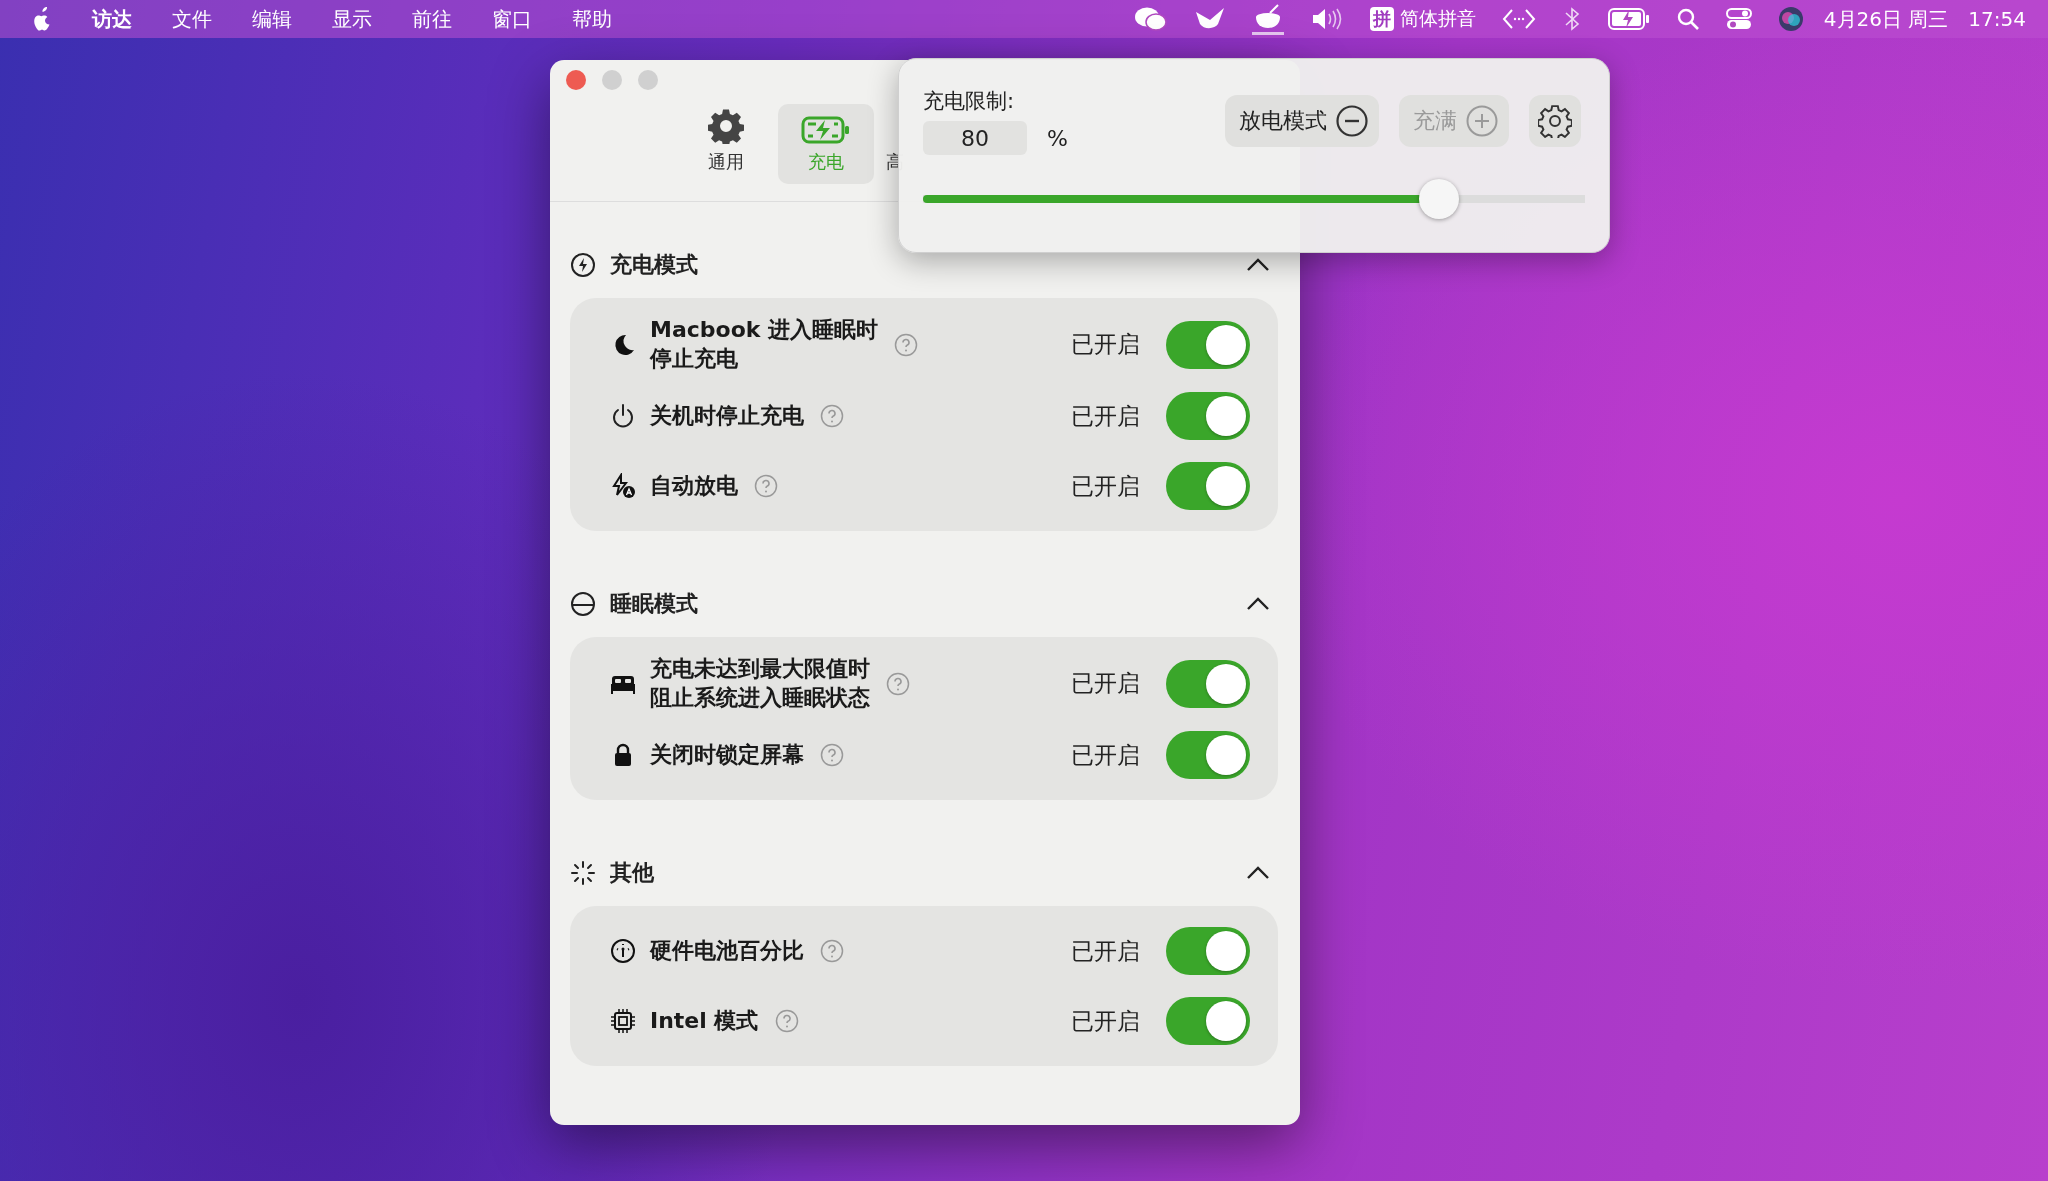  I want to click on settings-icon, so click(1555, 121).